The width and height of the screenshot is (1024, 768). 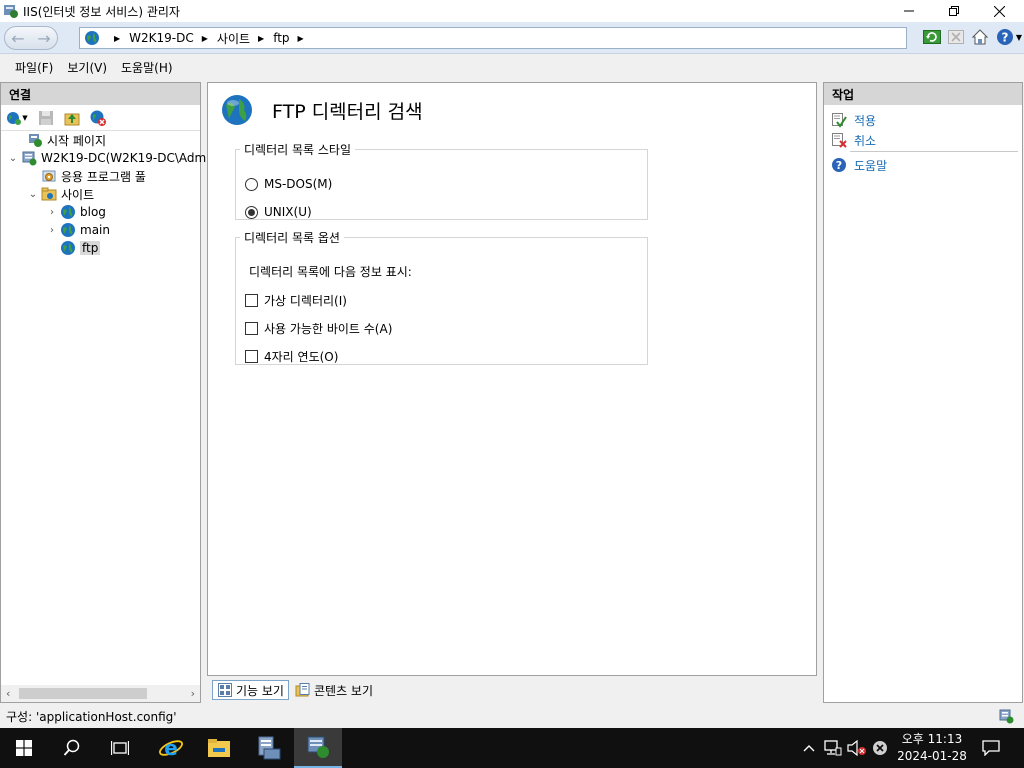 I want to click on connections-header: 연결, so click(x=100, y=94).